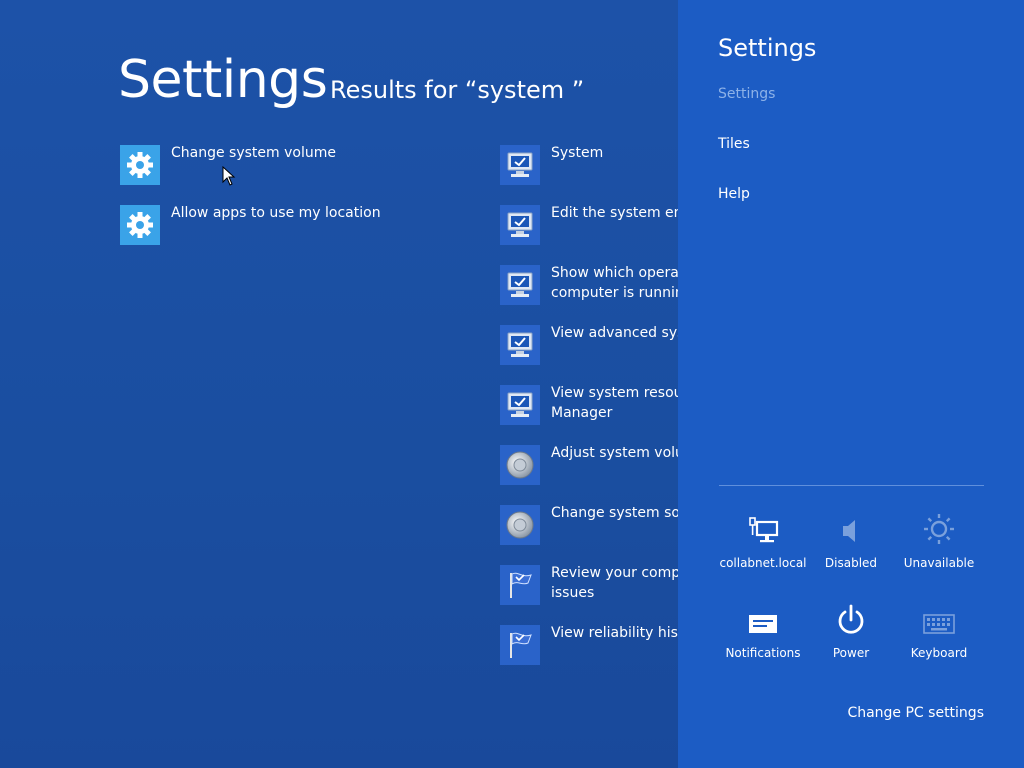 Image resolution: width=1024 pixels, height=768 pixels. Describe the element at coordinates (939, 619) in the screenshot. I see `keyboard-icon` at that location.